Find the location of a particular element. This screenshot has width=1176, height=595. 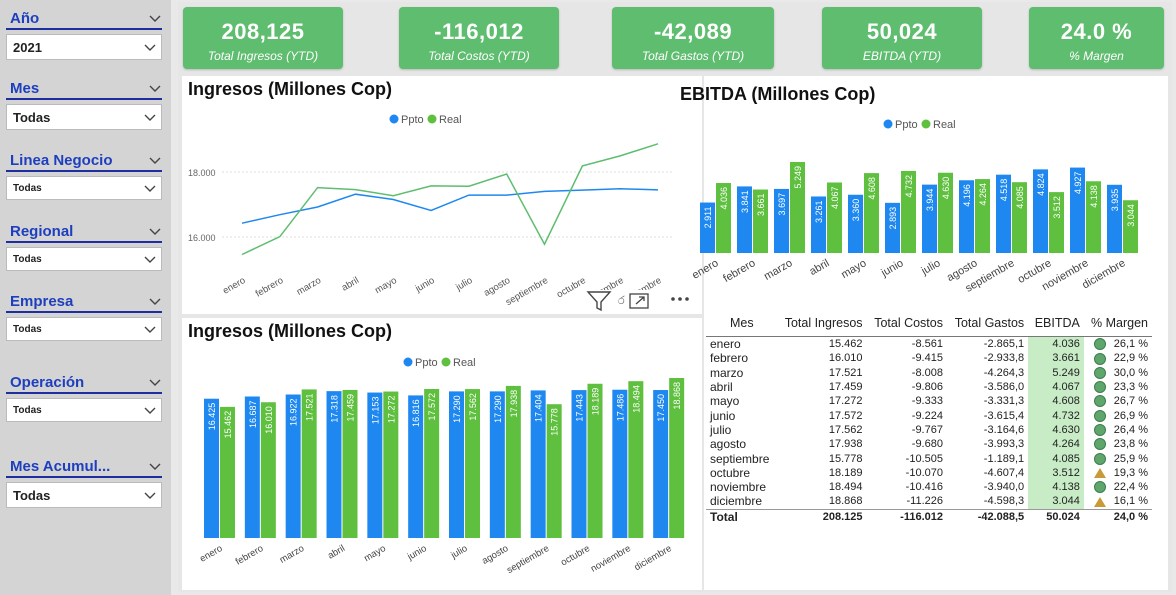

cell-margen: 23,3 % is located at coordinates (1118, 387).